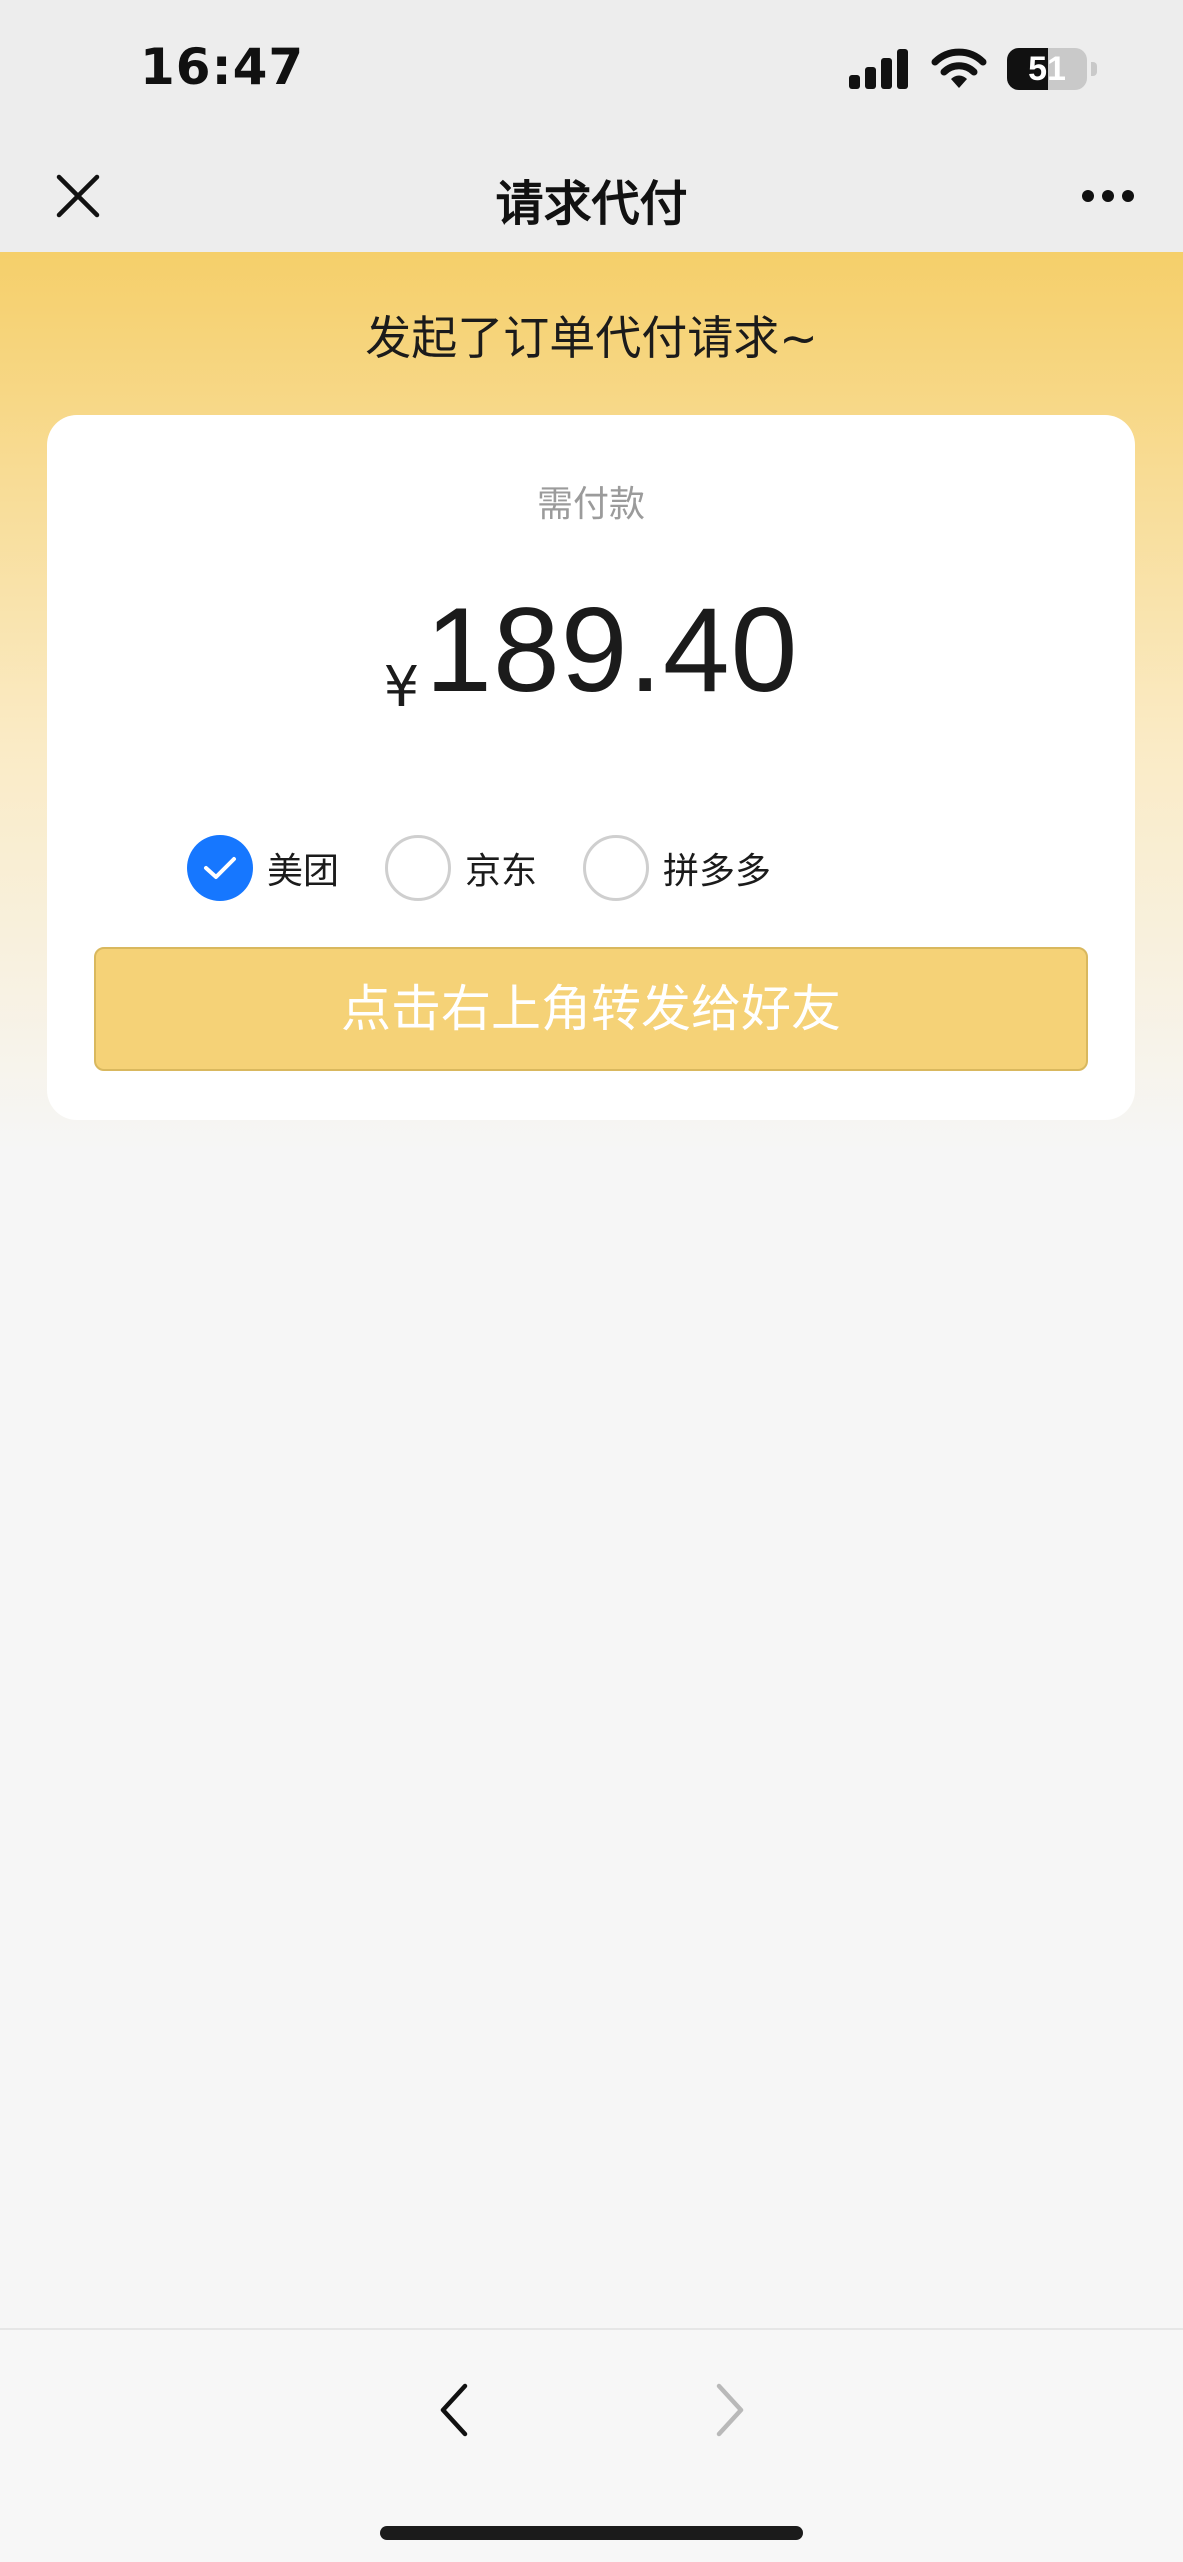  What do you see at coordinates (222, 67) in the screenshot?
I see `status-time: 16:47` at bounding box center [222, 67].